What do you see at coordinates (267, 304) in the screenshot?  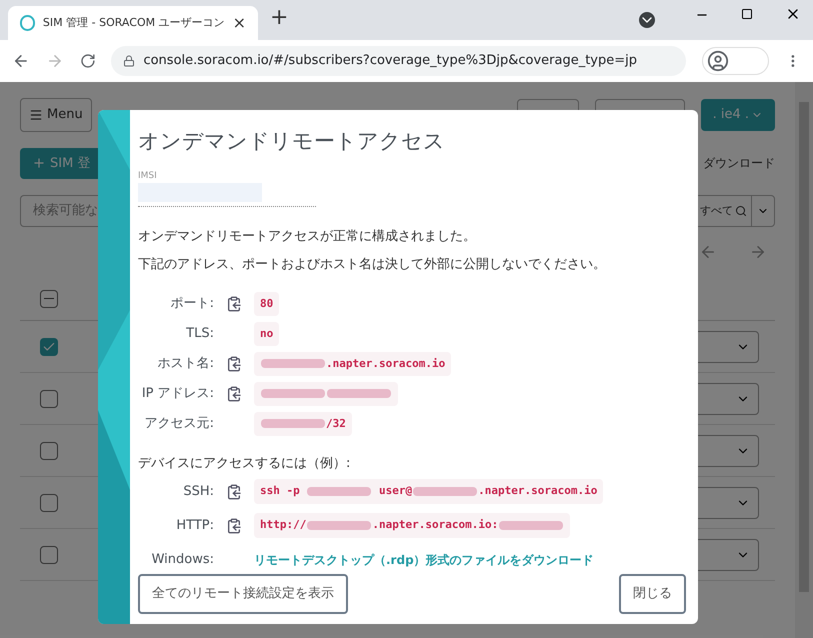 I see `code-value: 80` at bounding box center [267, 304].